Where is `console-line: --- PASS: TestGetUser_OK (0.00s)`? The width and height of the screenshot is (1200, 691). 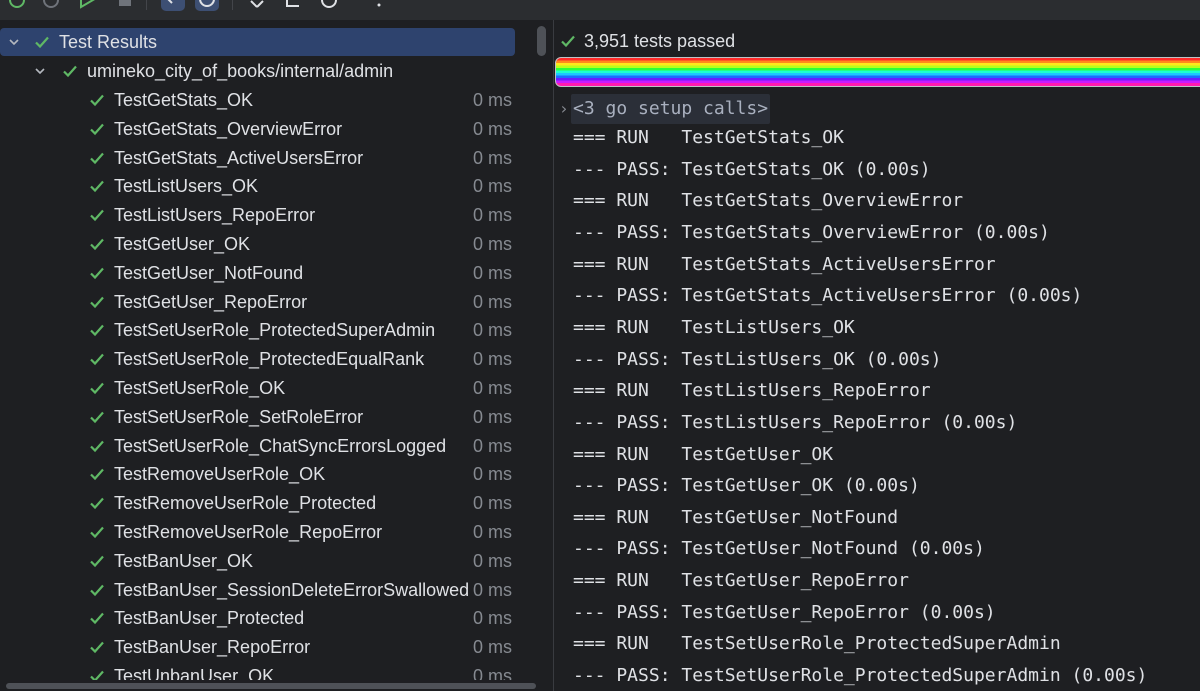 console-line: --- PASS: TestGetUser_OK (0.00s) is located at coordinates (746, 486).